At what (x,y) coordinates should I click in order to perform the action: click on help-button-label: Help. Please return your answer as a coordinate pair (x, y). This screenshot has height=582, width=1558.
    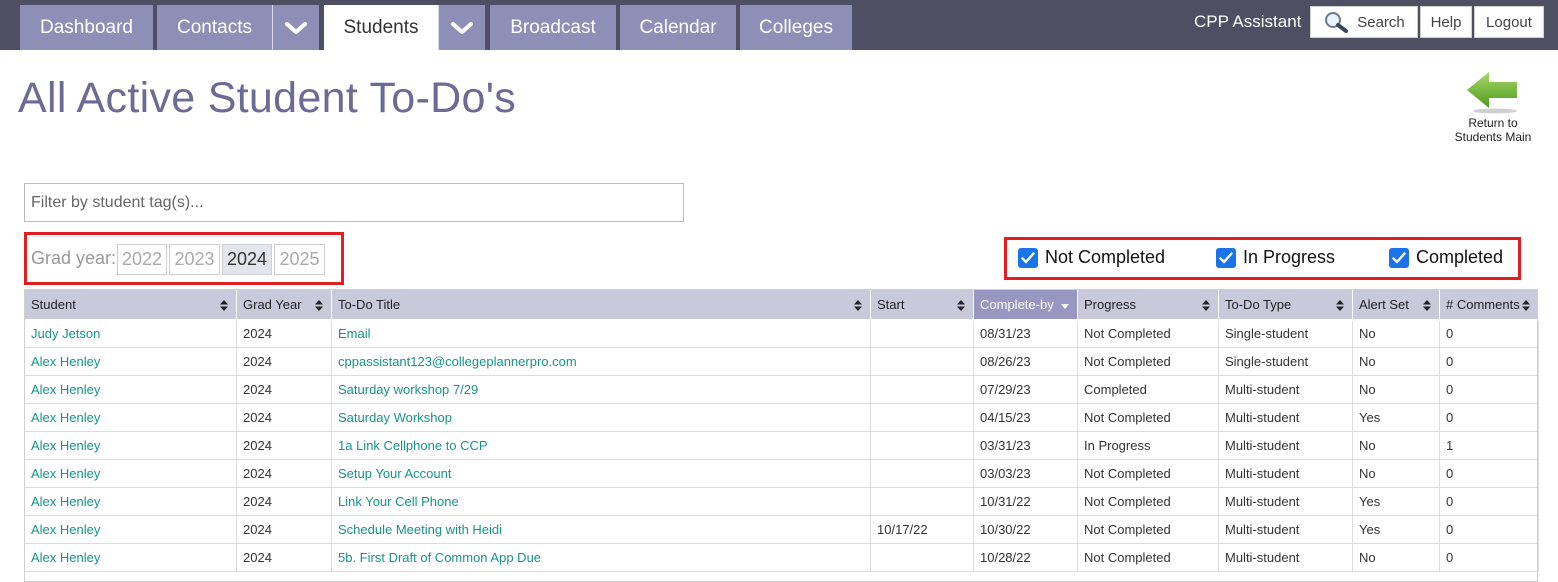
    Looking at the image, I should click on (1446, 22).